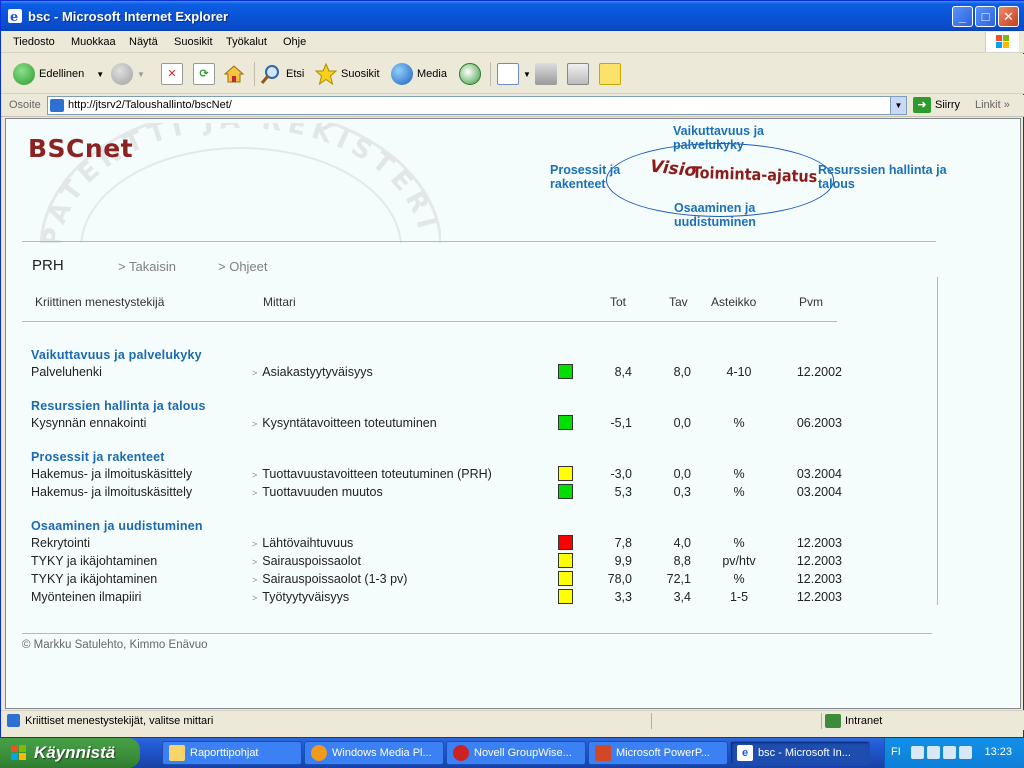  What do you see at coordinates (271, 74) in the screenshot?
I see `search-icon` at bounding box center [271, 74].